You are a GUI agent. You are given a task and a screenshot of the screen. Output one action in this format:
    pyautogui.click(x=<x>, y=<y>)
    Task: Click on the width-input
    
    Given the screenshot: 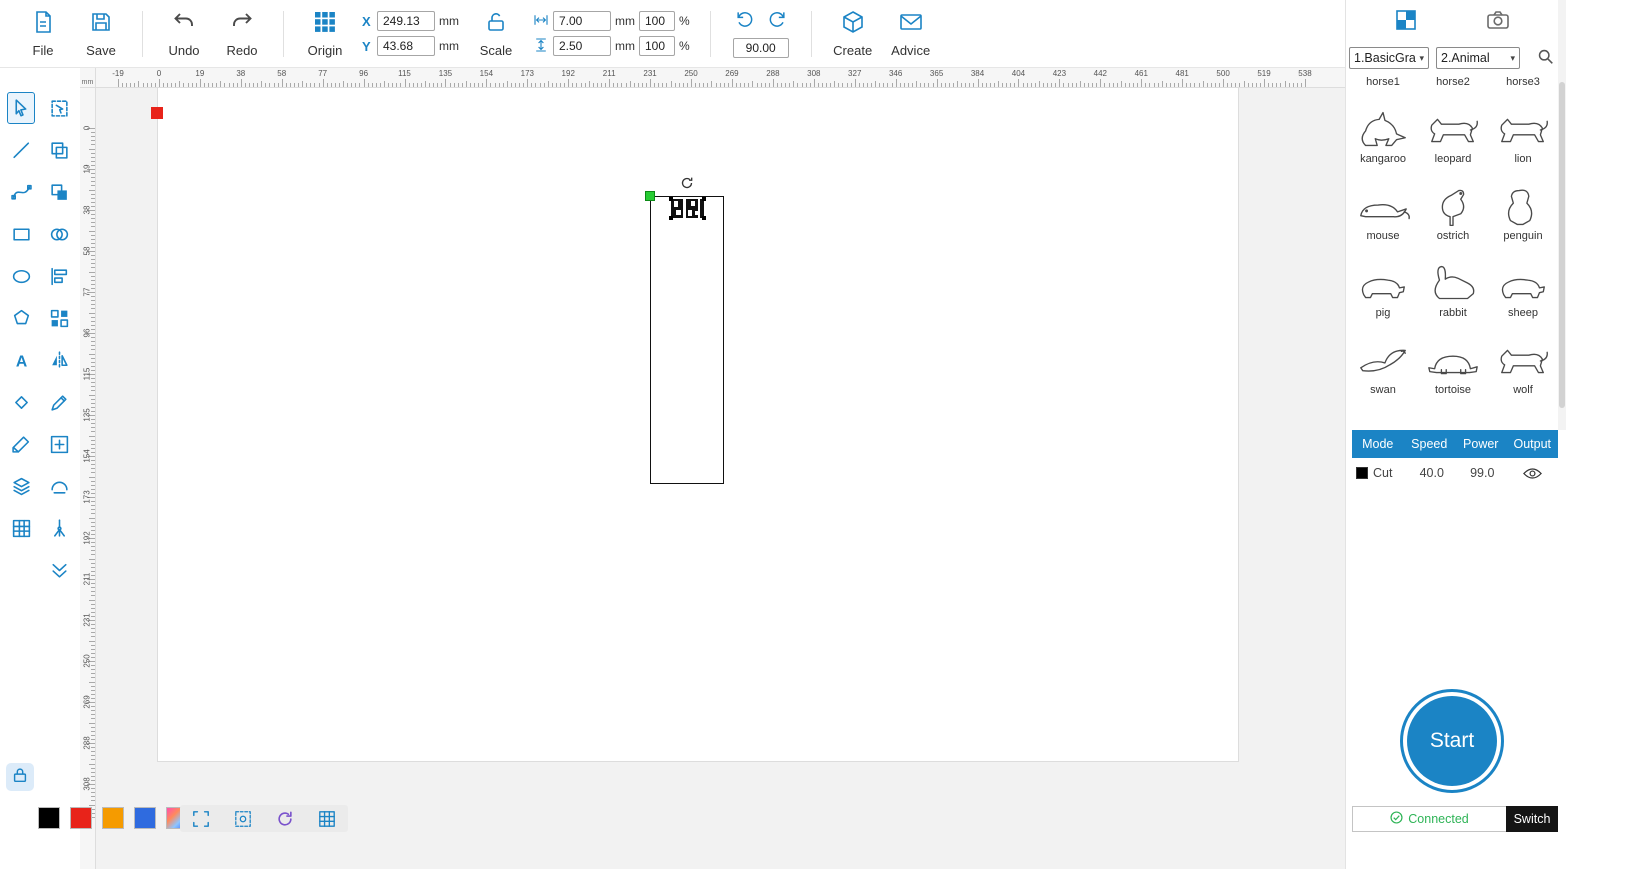 What is the action you would take?
    pyautogui.click(x=582, y=21)
    